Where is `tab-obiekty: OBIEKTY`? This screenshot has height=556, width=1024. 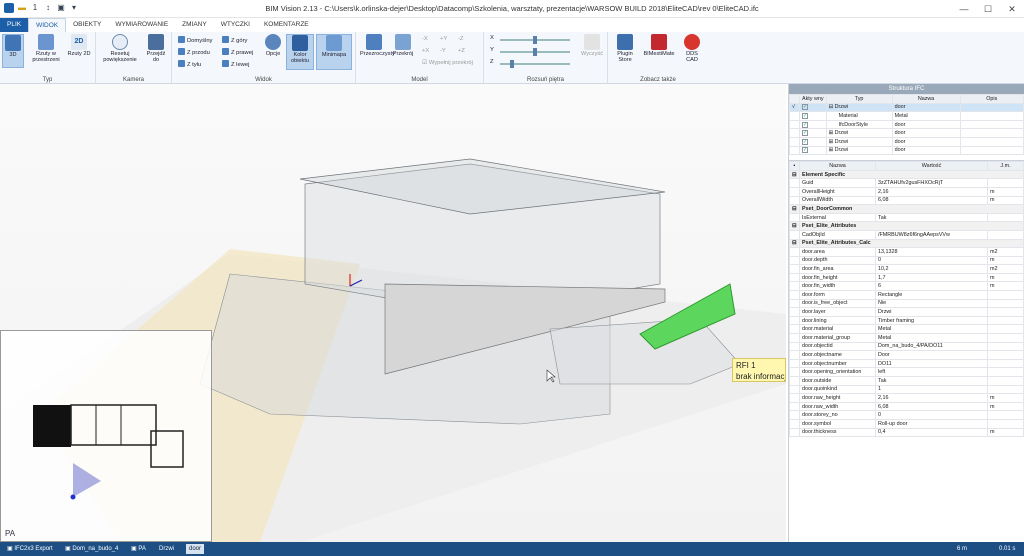 tab-obiekty: OBIEKTY is located at coordinates (87, 25).